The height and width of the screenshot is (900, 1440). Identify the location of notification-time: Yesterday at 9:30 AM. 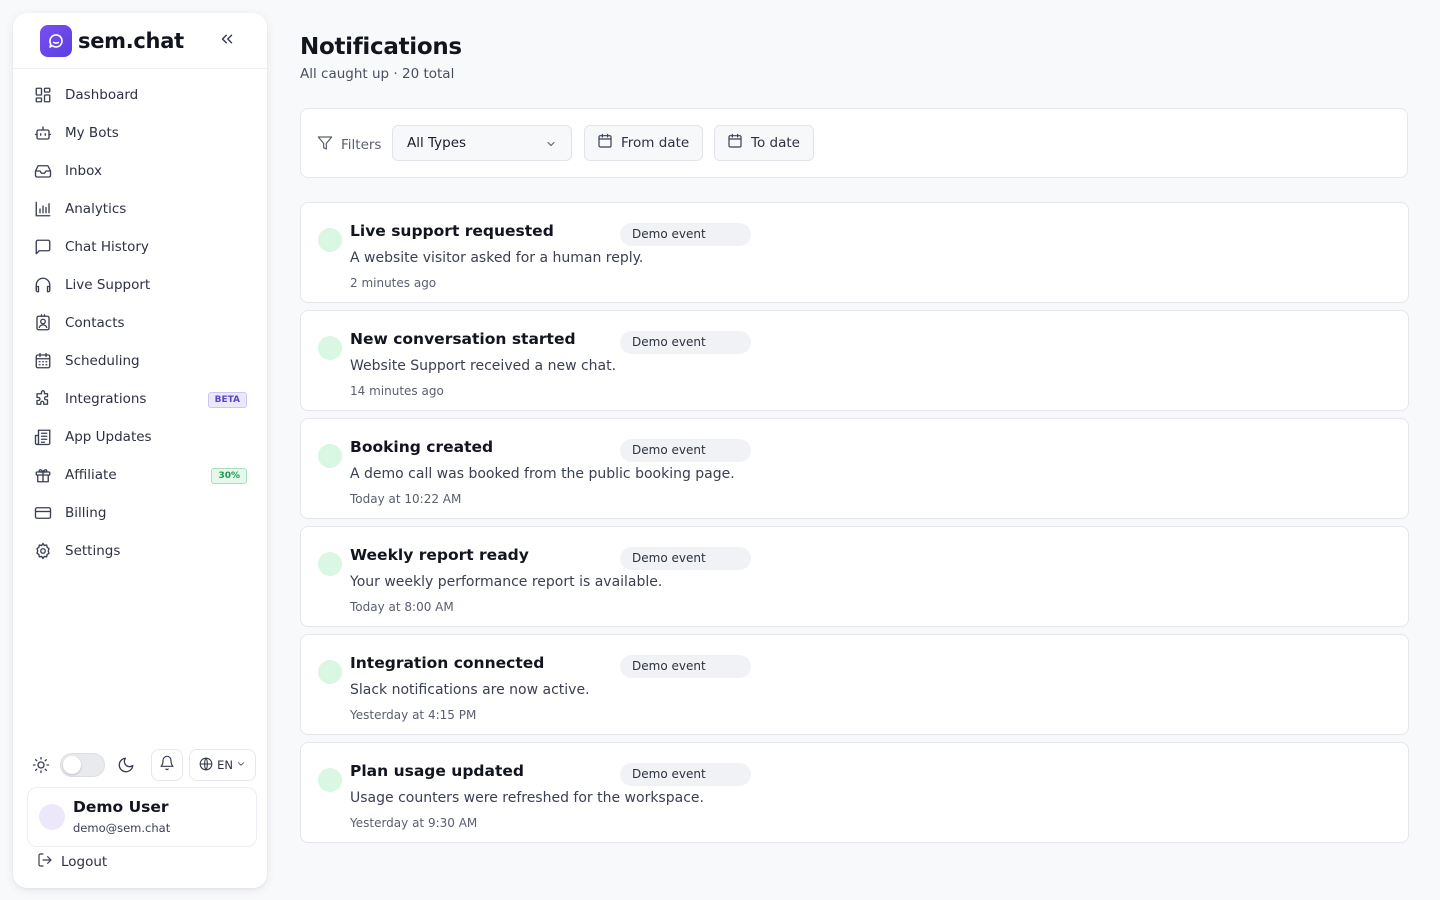
(414, 823).